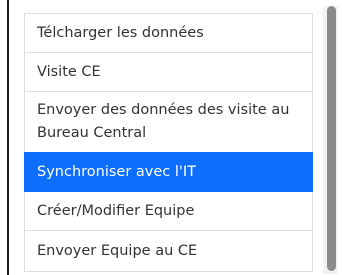 The height and width of the screenshot is (275, 342). What do you see at coordinates (116, 210) in the screenshot?
I see `menu-item-label: Créer/Modifier Equipe` at bounding box center [116, 210].